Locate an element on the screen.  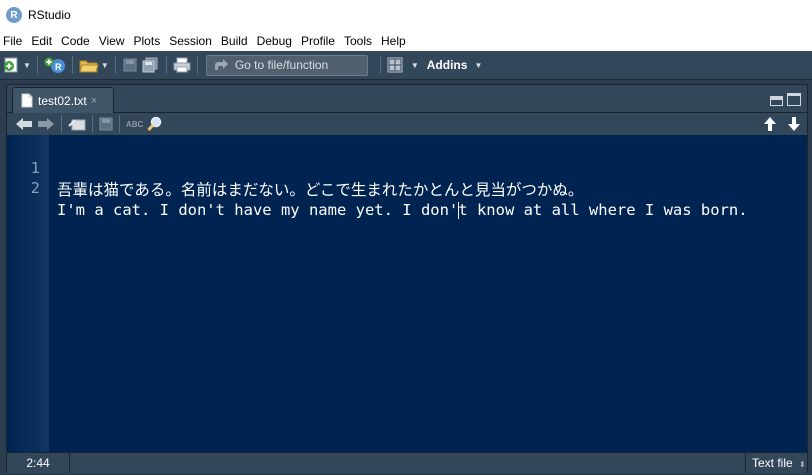
tab-test02-txt: test02.txt × is located at coordinates (63, 100).